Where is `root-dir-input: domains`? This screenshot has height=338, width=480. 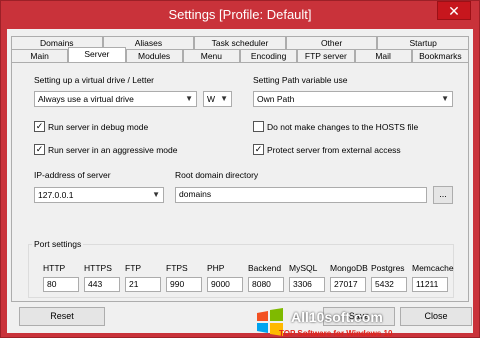 root-dir-input: domains is located at coordinates (301, 195).